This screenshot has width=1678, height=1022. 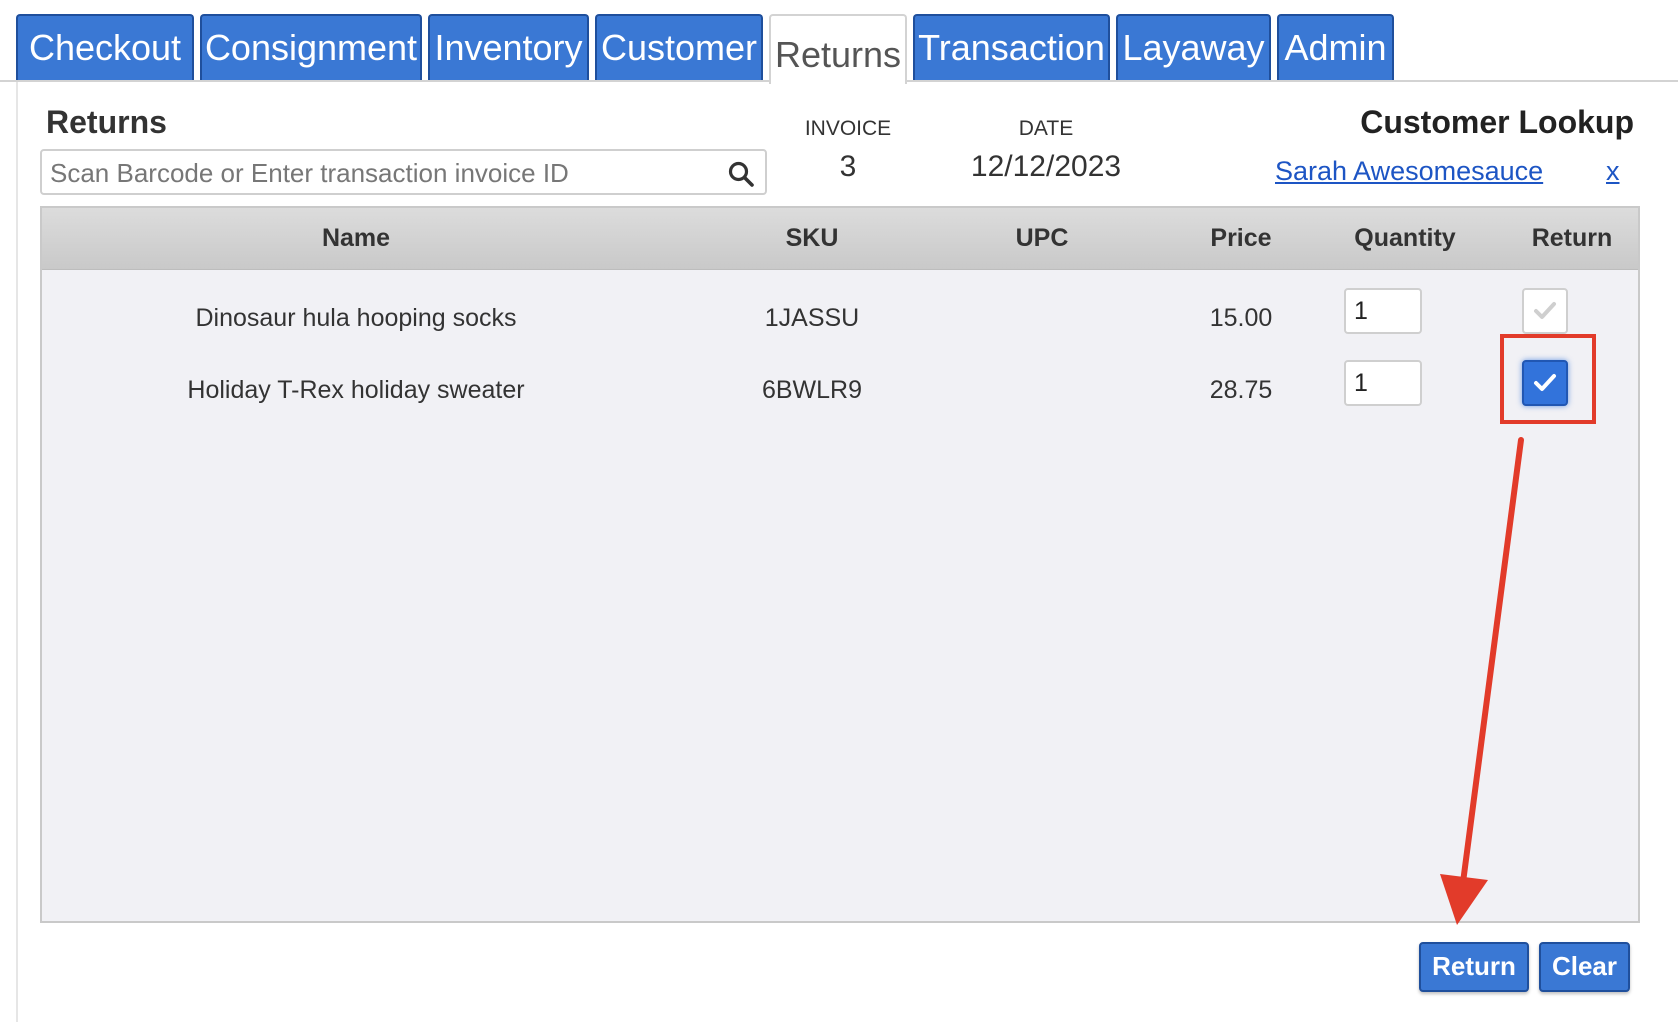 I want to click on customer-name-link: Sarah Awesomesauce, so click(x=1409, y=171).